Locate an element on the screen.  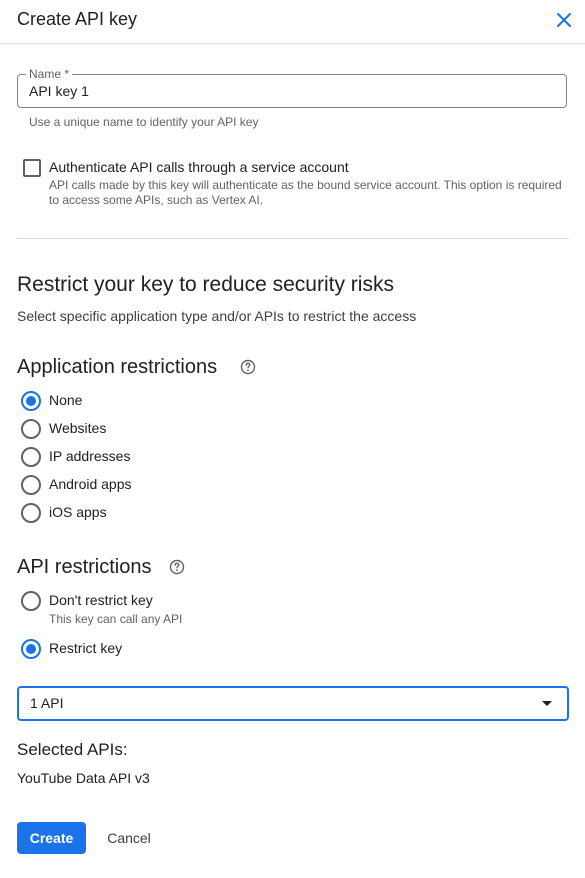
api-restrictions-title: API restrictions is located at coordinates (84, 567).